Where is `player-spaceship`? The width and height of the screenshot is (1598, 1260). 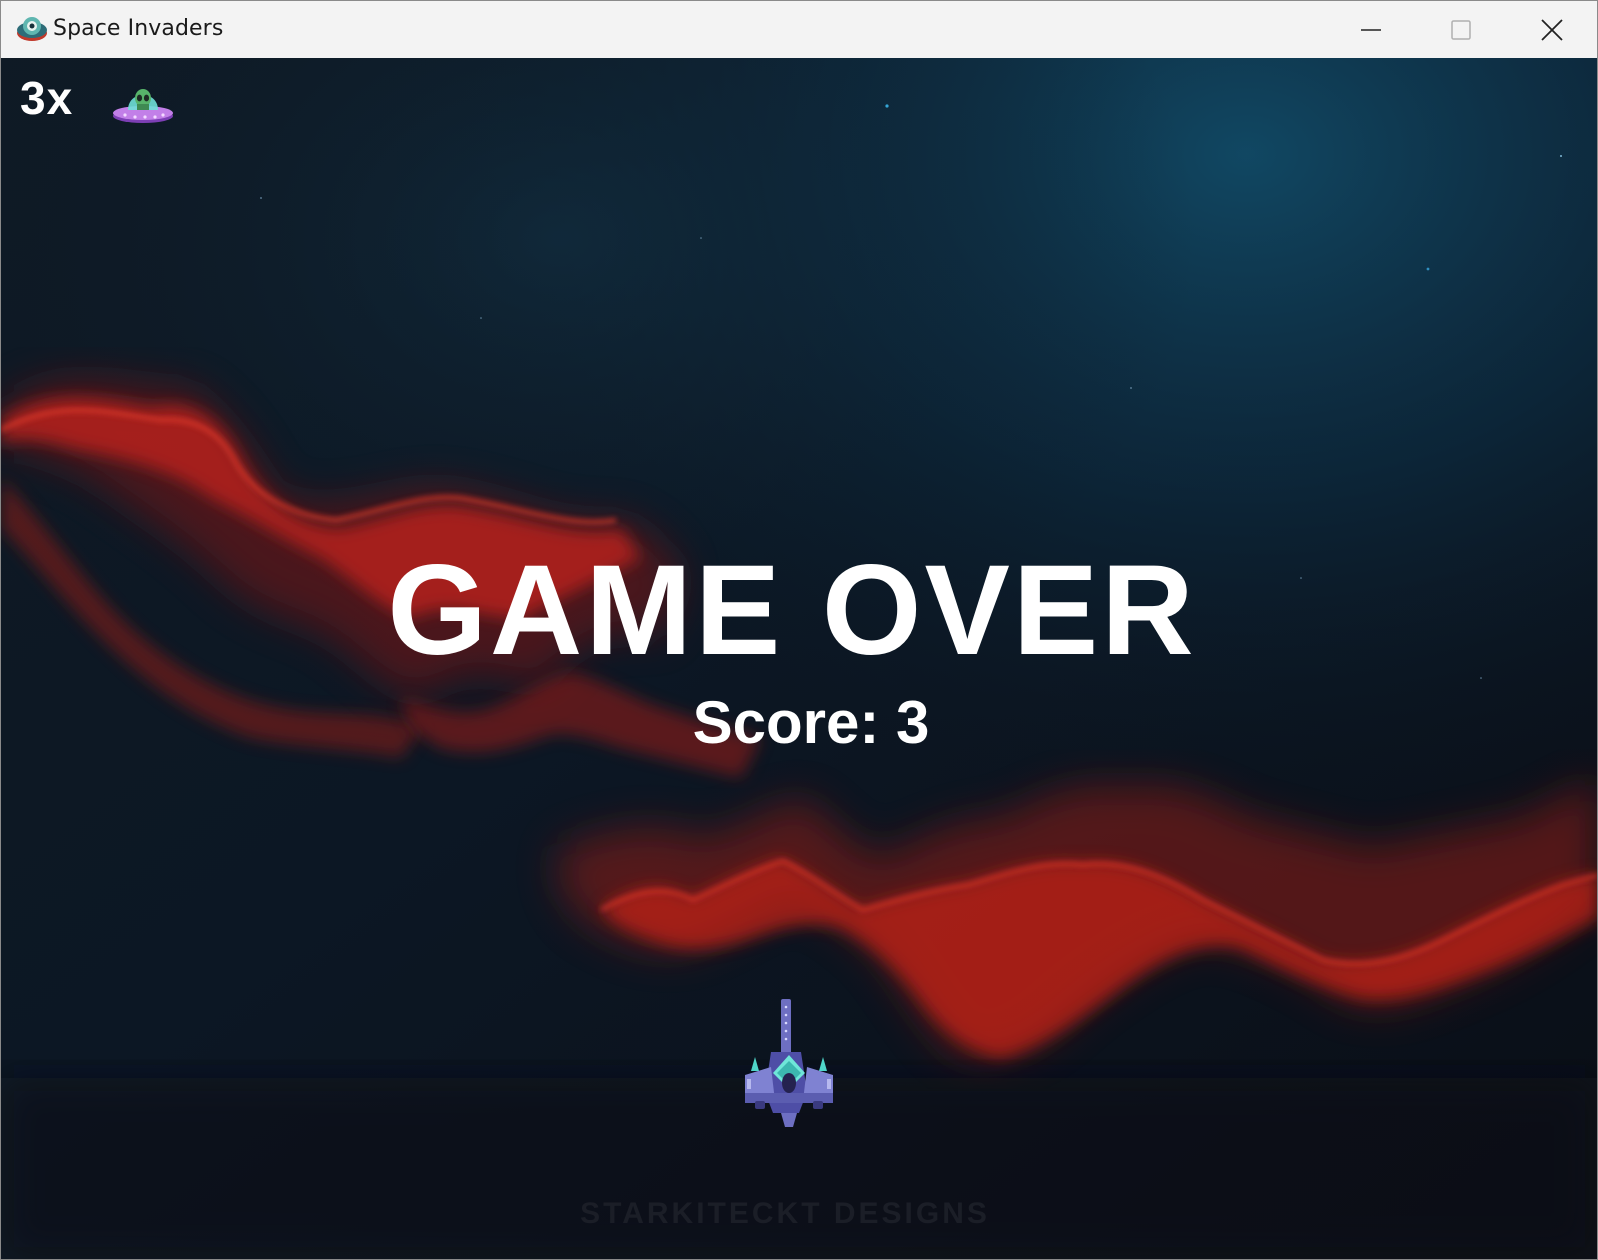 player-spaceship is located at coordinates (789, 1063).